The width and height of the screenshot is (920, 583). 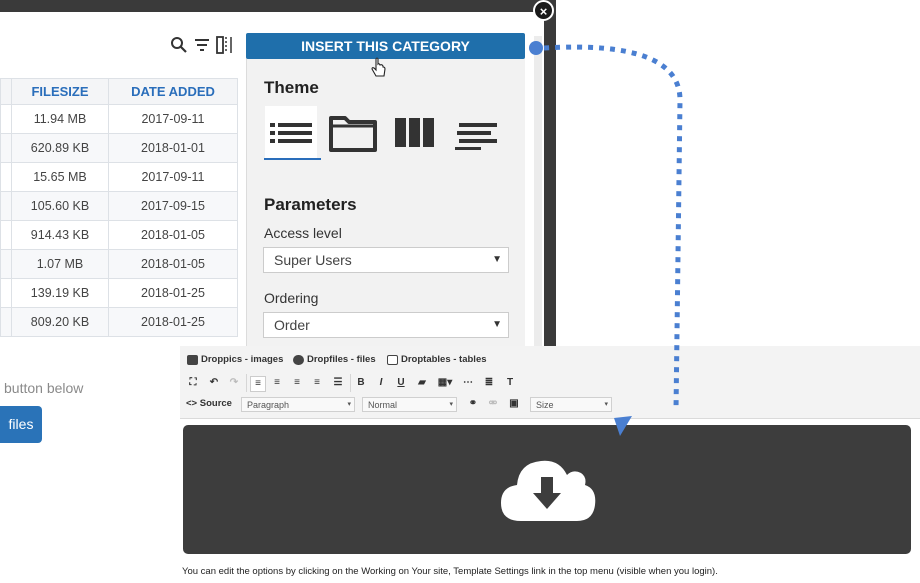 I want to click on table-row: 11.94 MB 2017-09-11, so click(x=119, y=119).